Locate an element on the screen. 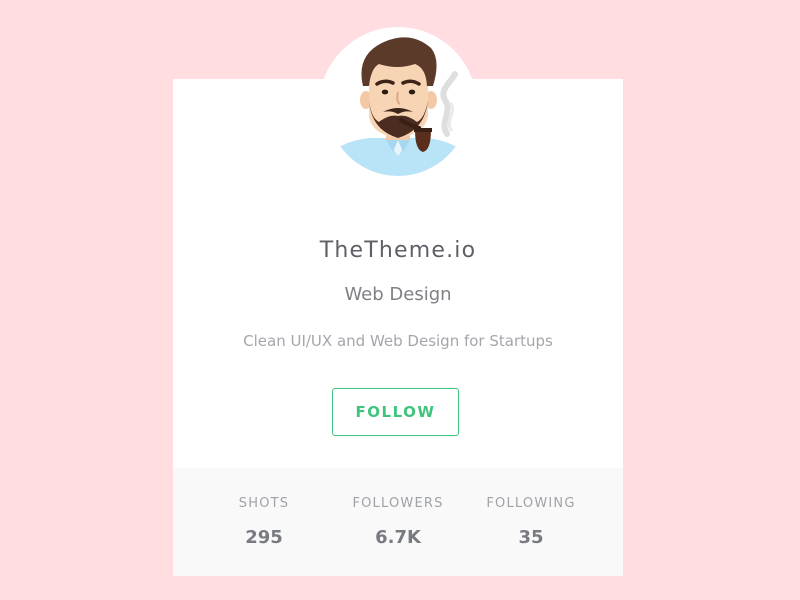  profile-role: Web Design is located at coordinates (398, 294).